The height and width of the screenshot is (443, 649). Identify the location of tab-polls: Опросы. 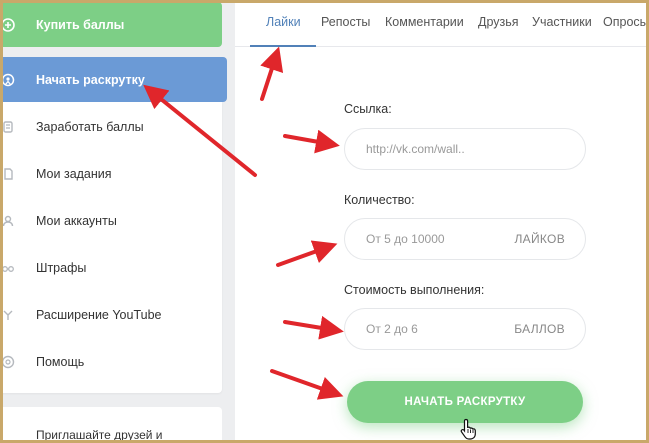
(626, 22).